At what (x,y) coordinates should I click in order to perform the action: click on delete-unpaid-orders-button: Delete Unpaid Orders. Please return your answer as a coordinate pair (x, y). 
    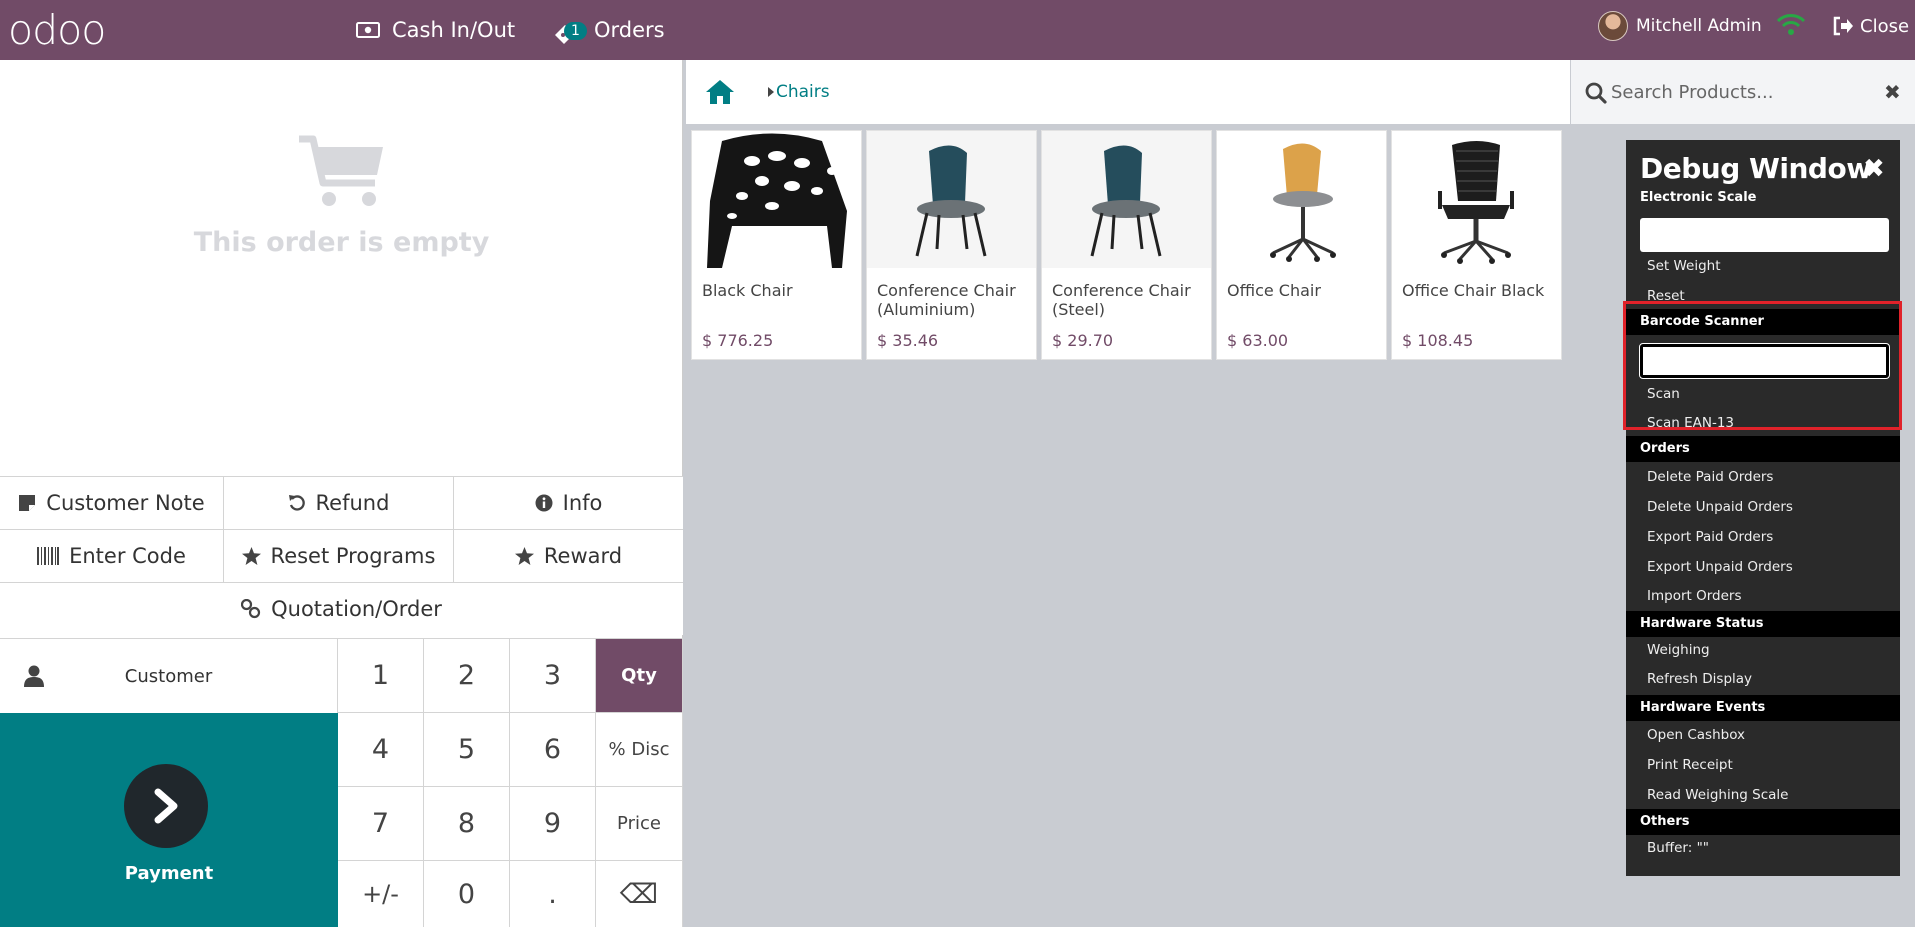
    Looking at the image, I should click on (1720, 507).